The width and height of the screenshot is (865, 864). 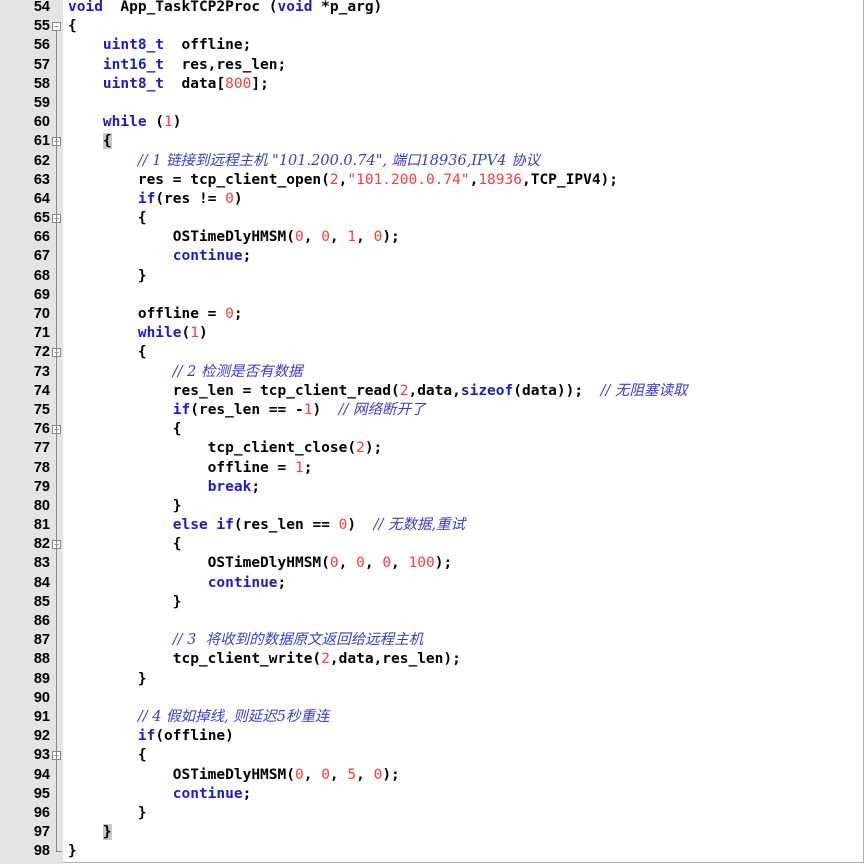 What do you see at coordinates (432, 410) in the screenshot?
I see `code-line: 75 if(res_len == -1) // 网络断开了` at bounding box center [432, 410].